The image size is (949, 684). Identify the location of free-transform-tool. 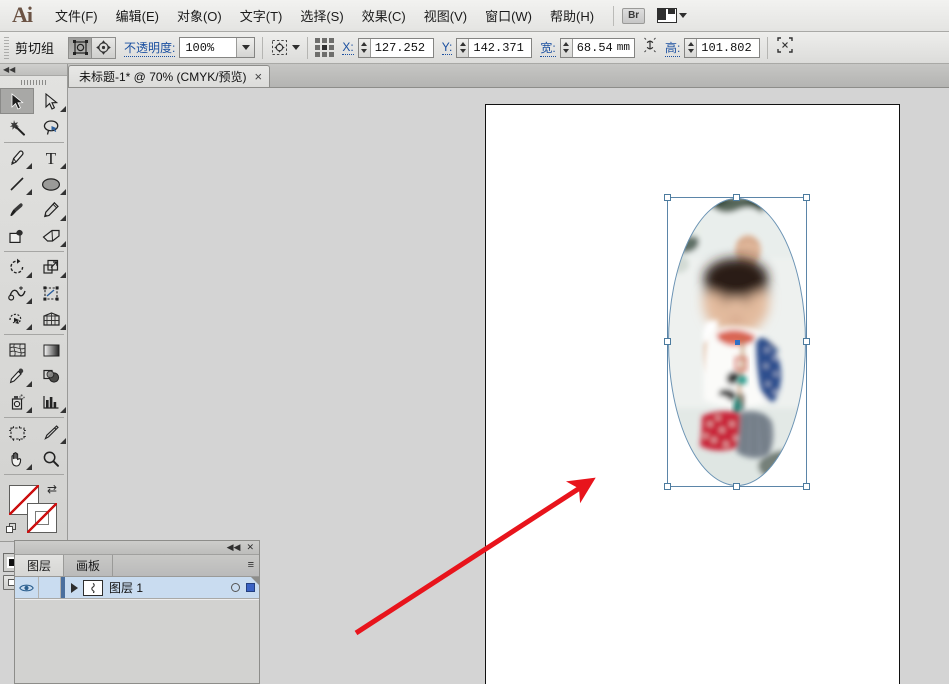
(51, 293).